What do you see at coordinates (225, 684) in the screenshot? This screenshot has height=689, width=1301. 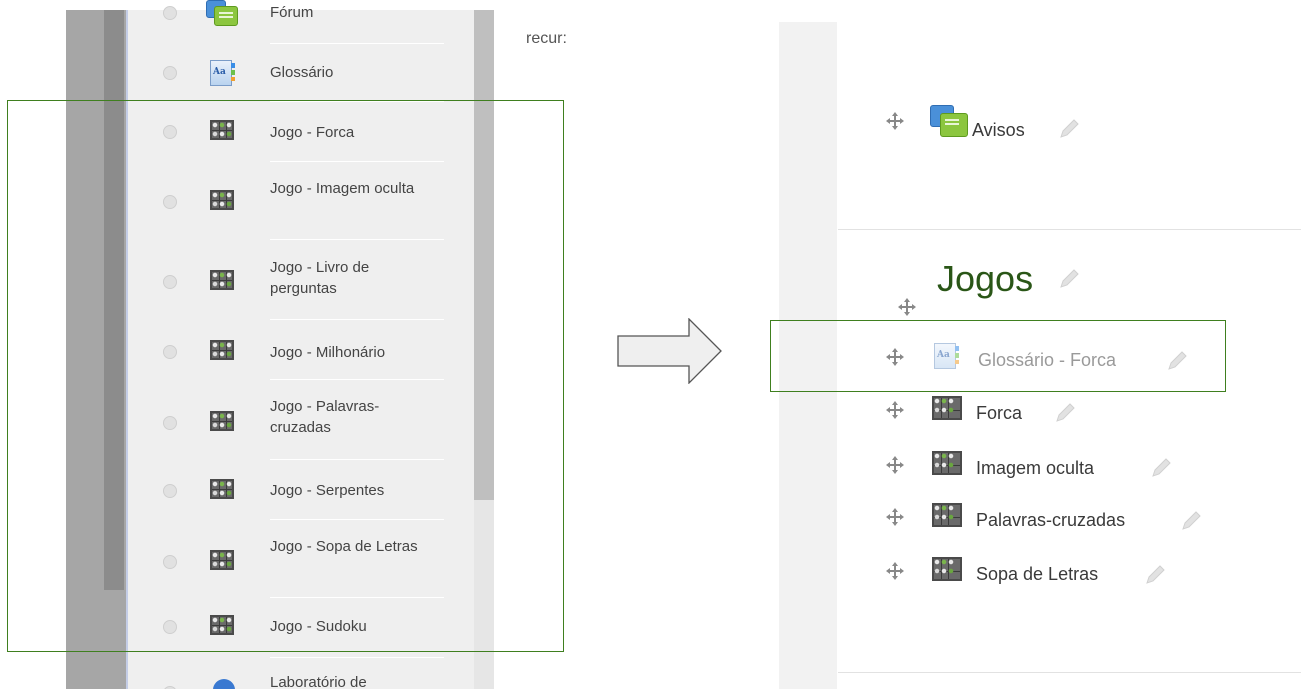 I see `info-icon` at bounding box center [225, 684].